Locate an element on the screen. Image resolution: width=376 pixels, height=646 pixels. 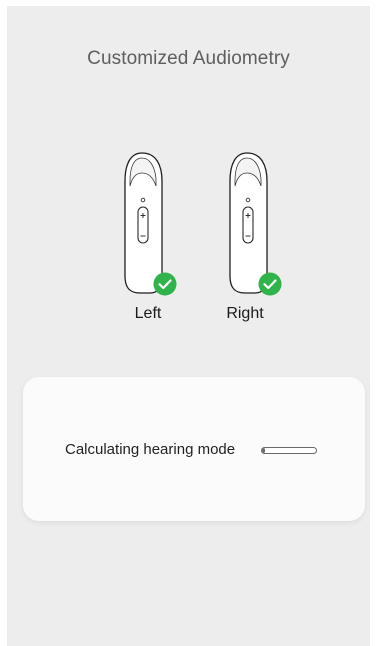
page-title: Customized Audiometry is located at coordinates (188, 58).